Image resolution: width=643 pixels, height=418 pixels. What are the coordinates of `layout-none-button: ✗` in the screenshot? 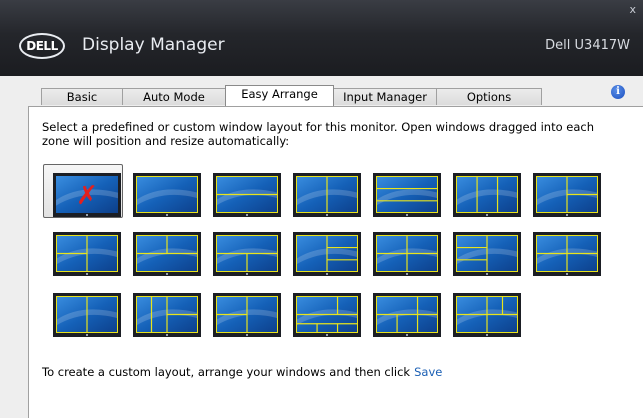 It's located at (87, 195).